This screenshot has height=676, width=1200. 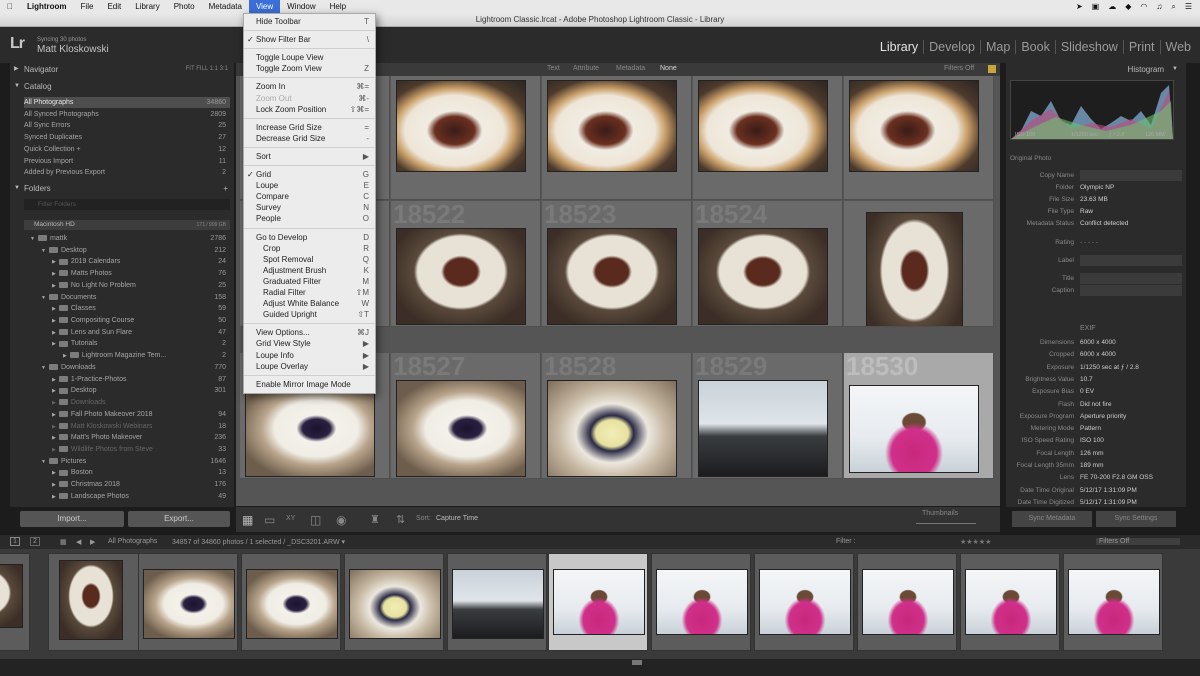 I want to click on folder-item: ▶ Classes 59, so click(x=127, y=308).